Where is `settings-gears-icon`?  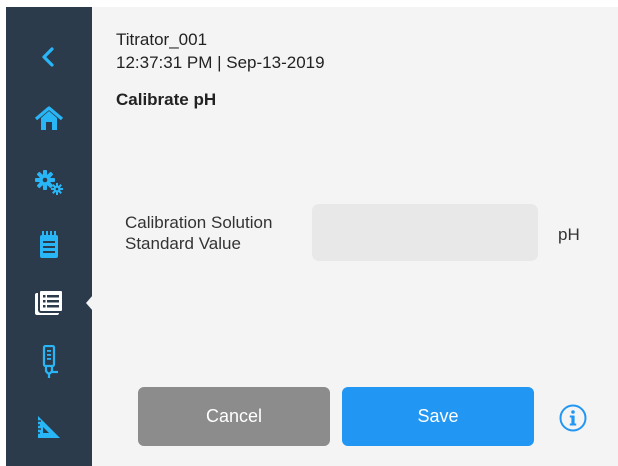
settings-gears-icon is located at coordinates (49, 182).